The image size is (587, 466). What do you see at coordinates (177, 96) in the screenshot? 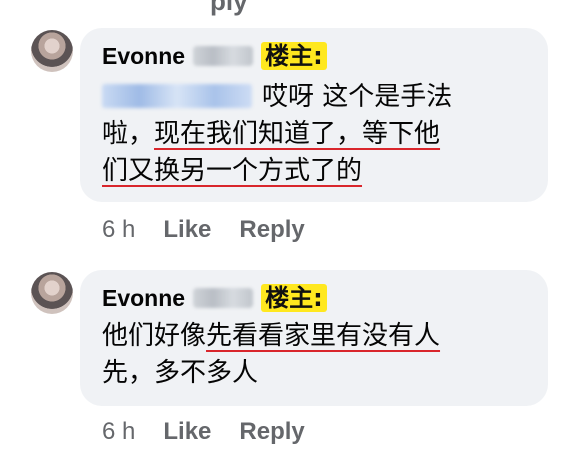
I see `redacted-mention` at bounding box center [177, 96].